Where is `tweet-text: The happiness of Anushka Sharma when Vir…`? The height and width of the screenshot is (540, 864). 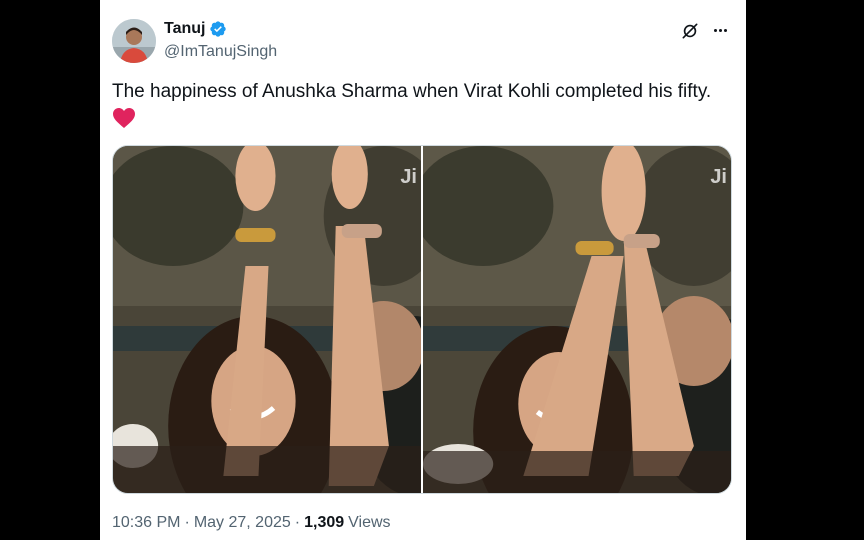 tweet-text: The happiness of Anushka Sharma when Vir… is located at coordinates (412, 91).